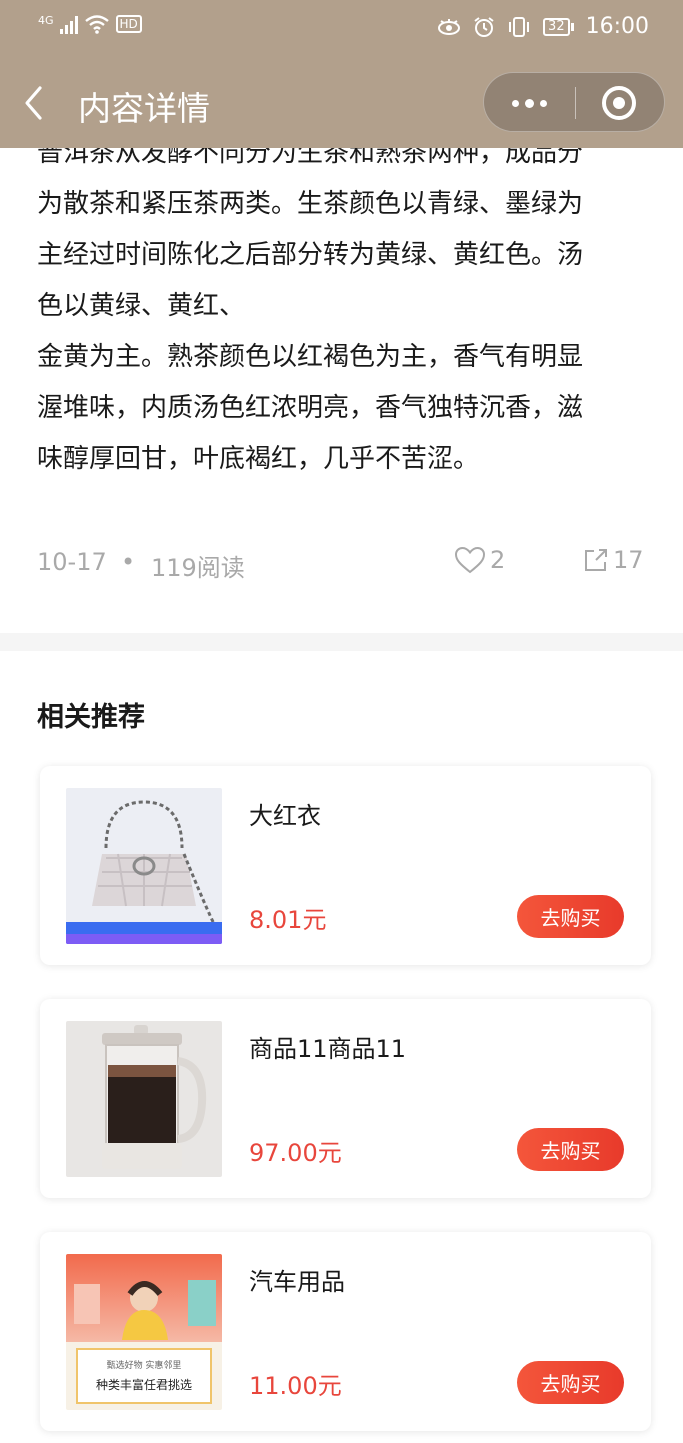 The height and width of the screenshot is (1443, 683). What do you see at coordinates (470, 560) in the screenshot?
I see `heart-icon` at bounding box center [470, 560].